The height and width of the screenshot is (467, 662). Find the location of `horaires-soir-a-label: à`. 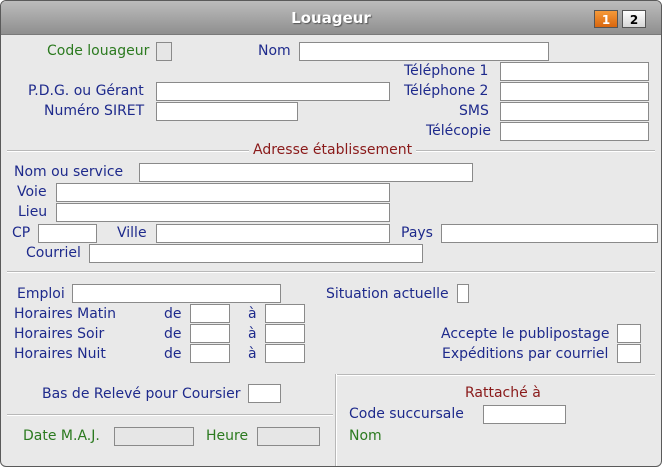

horaires-soir-a-label: à is located at coordinates (252, 334).